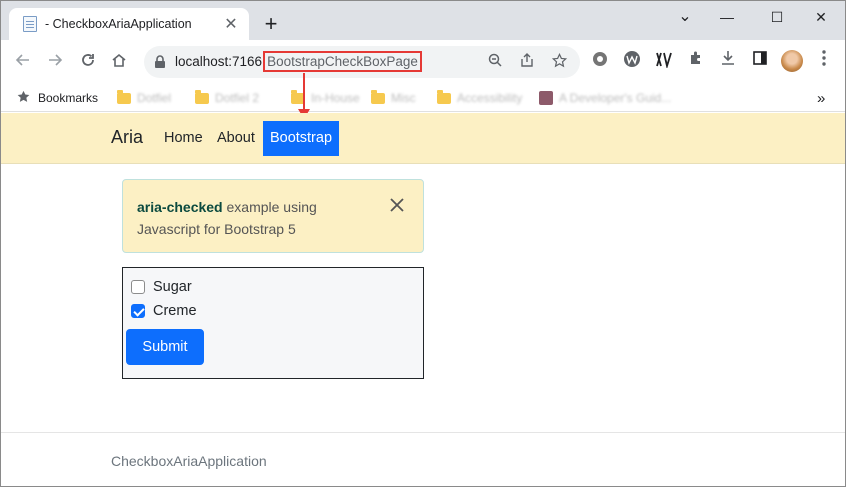 This screenshot has height=487, width=846. What do you see at coordinates (127, 137) in the screenshot?
I see `navbar-brand: Aria` at bounding box center [127, 137].